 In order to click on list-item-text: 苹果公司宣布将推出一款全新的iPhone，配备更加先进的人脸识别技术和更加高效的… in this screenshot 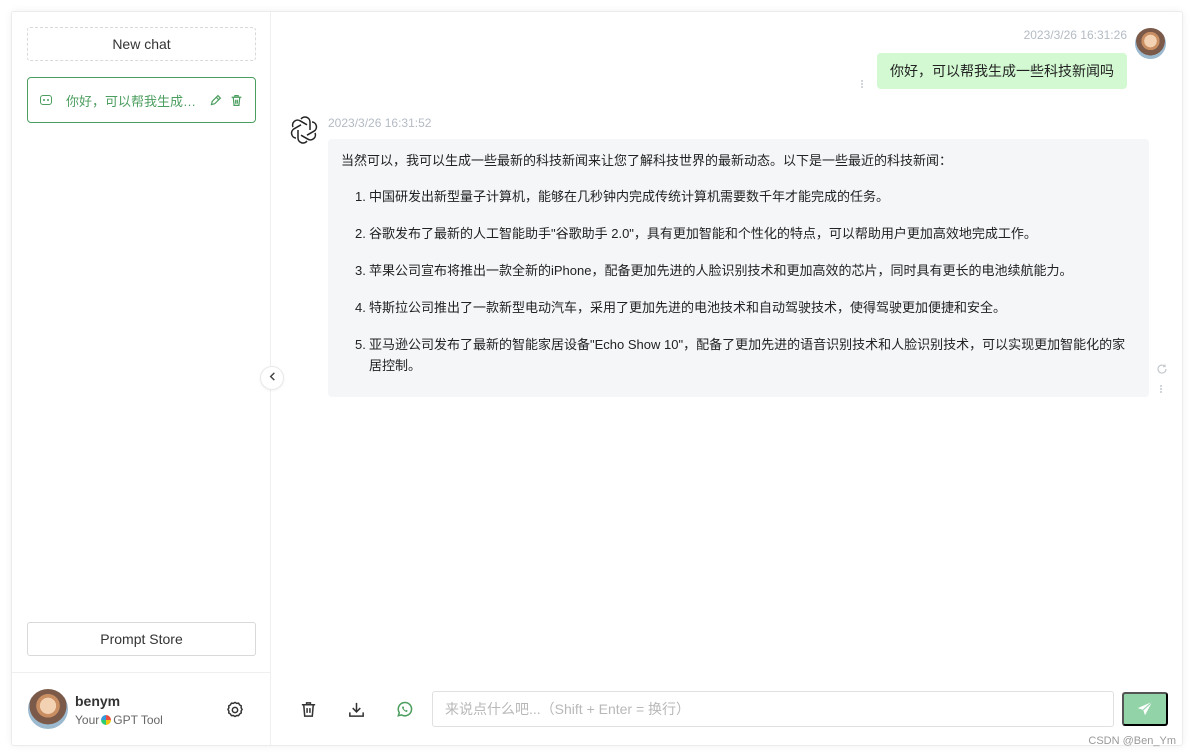, I will do `click(721, 270)`.